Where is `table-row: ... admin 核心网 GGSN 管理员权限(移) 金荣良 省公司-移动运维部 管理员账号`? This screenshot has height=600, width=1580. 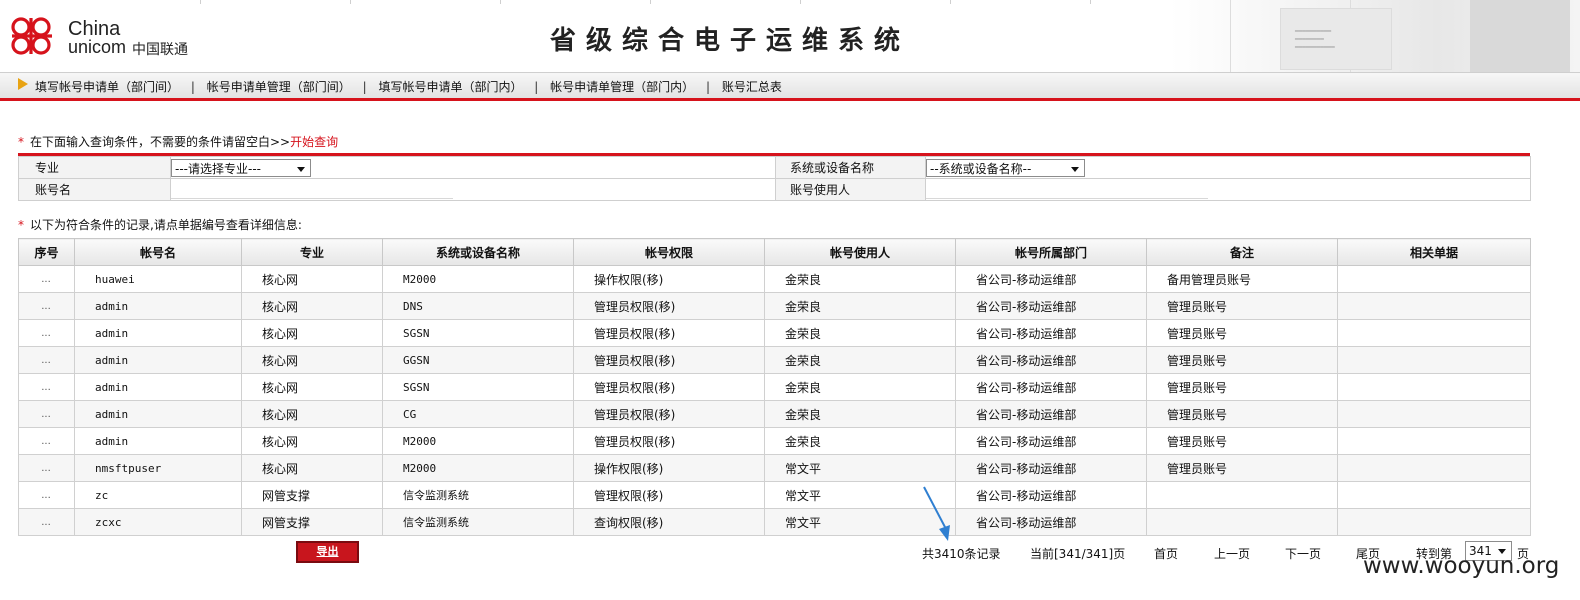
table-row: ... admin 核心网 GGSN 管理员权限(移) 金荣良 省公司-移动运维部 管理员账号 is located at coordinates (774, 360).